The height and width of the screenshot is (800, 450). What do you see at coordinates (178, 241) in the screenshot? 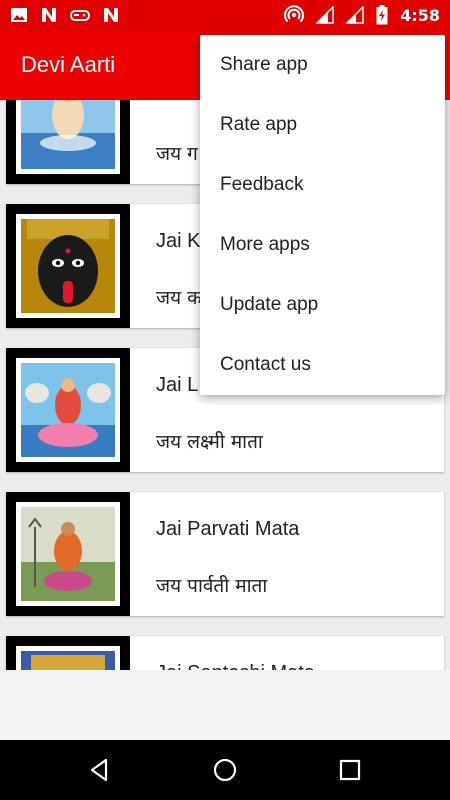
I see `item-title: Jai K` at bounding box center [178, 241].